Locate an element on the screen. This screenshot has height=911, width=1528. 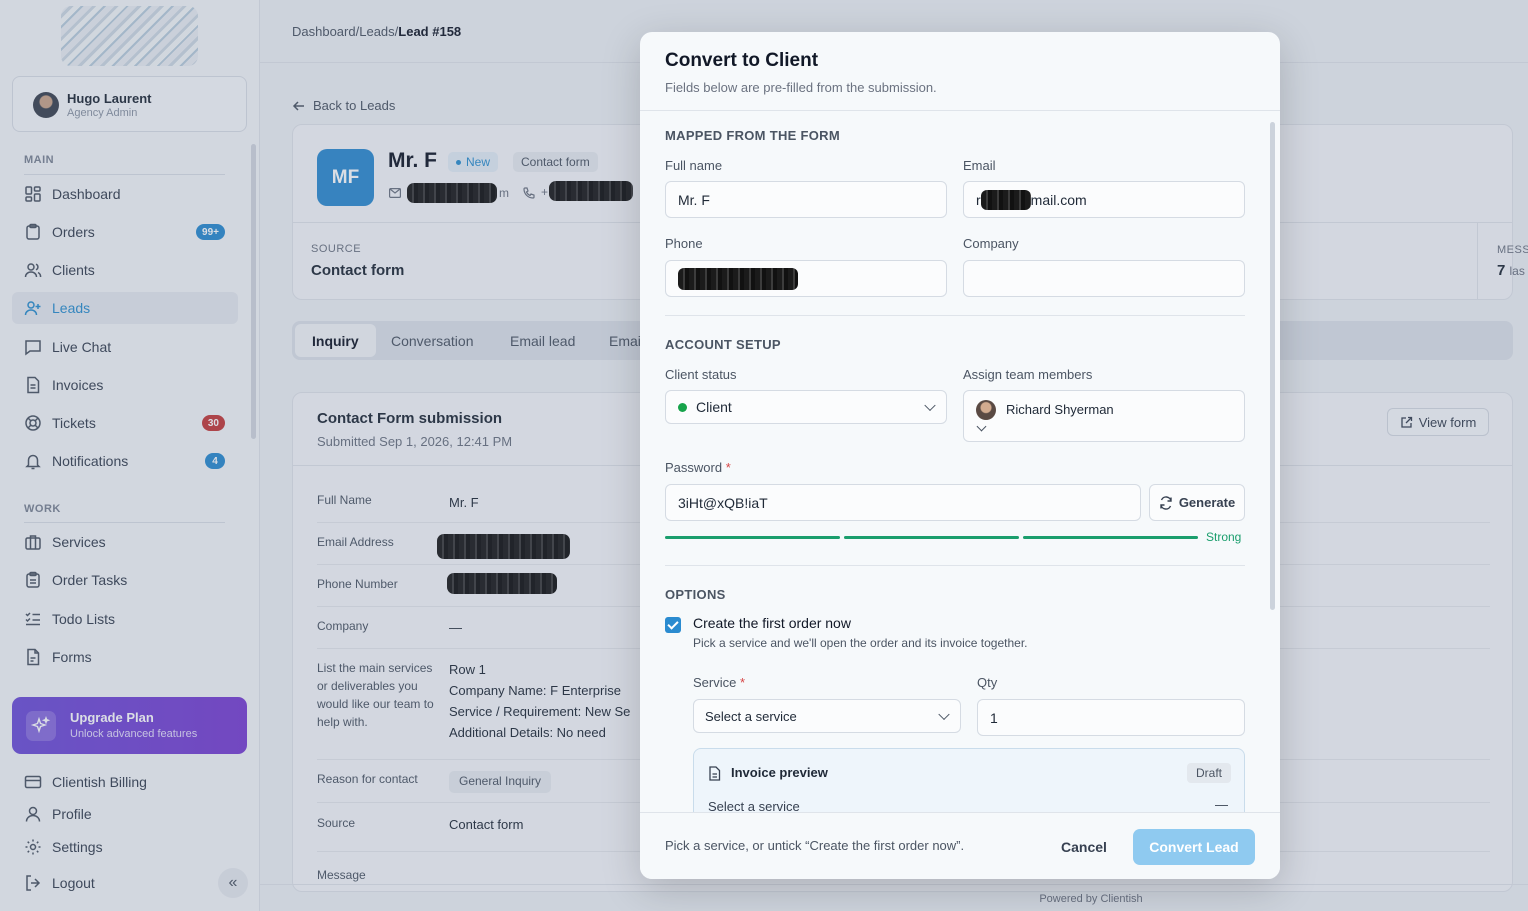
section-mapped-from-form: MAPPED FROM THE FORM is located at coordinates (752, 135).